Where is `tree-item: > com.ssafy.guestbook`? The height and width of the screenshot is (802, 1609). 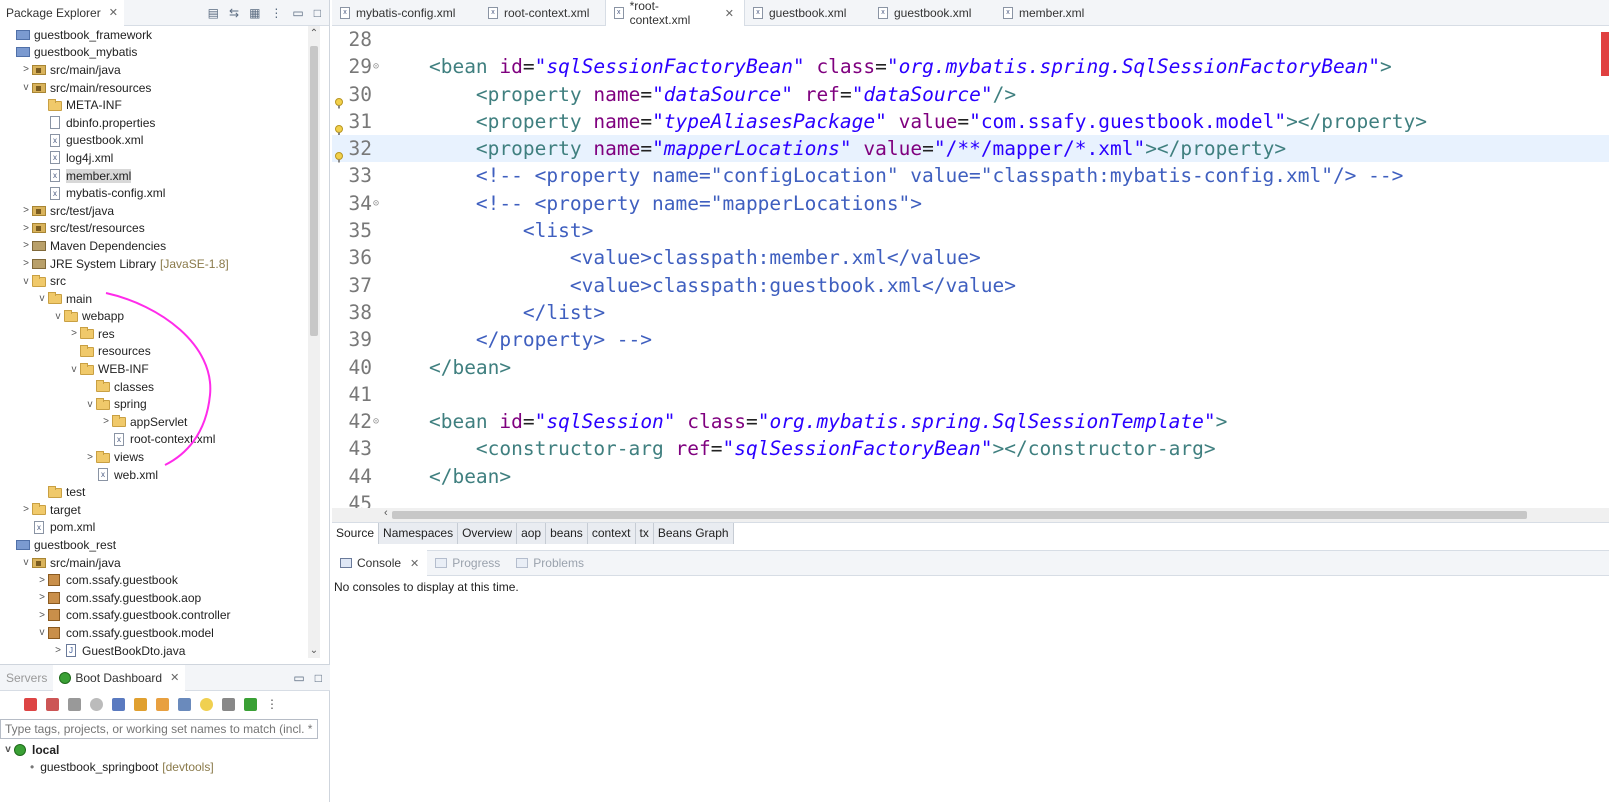 tree-item: > com.ssafy.guestbook is located at coordinates (159, 580).